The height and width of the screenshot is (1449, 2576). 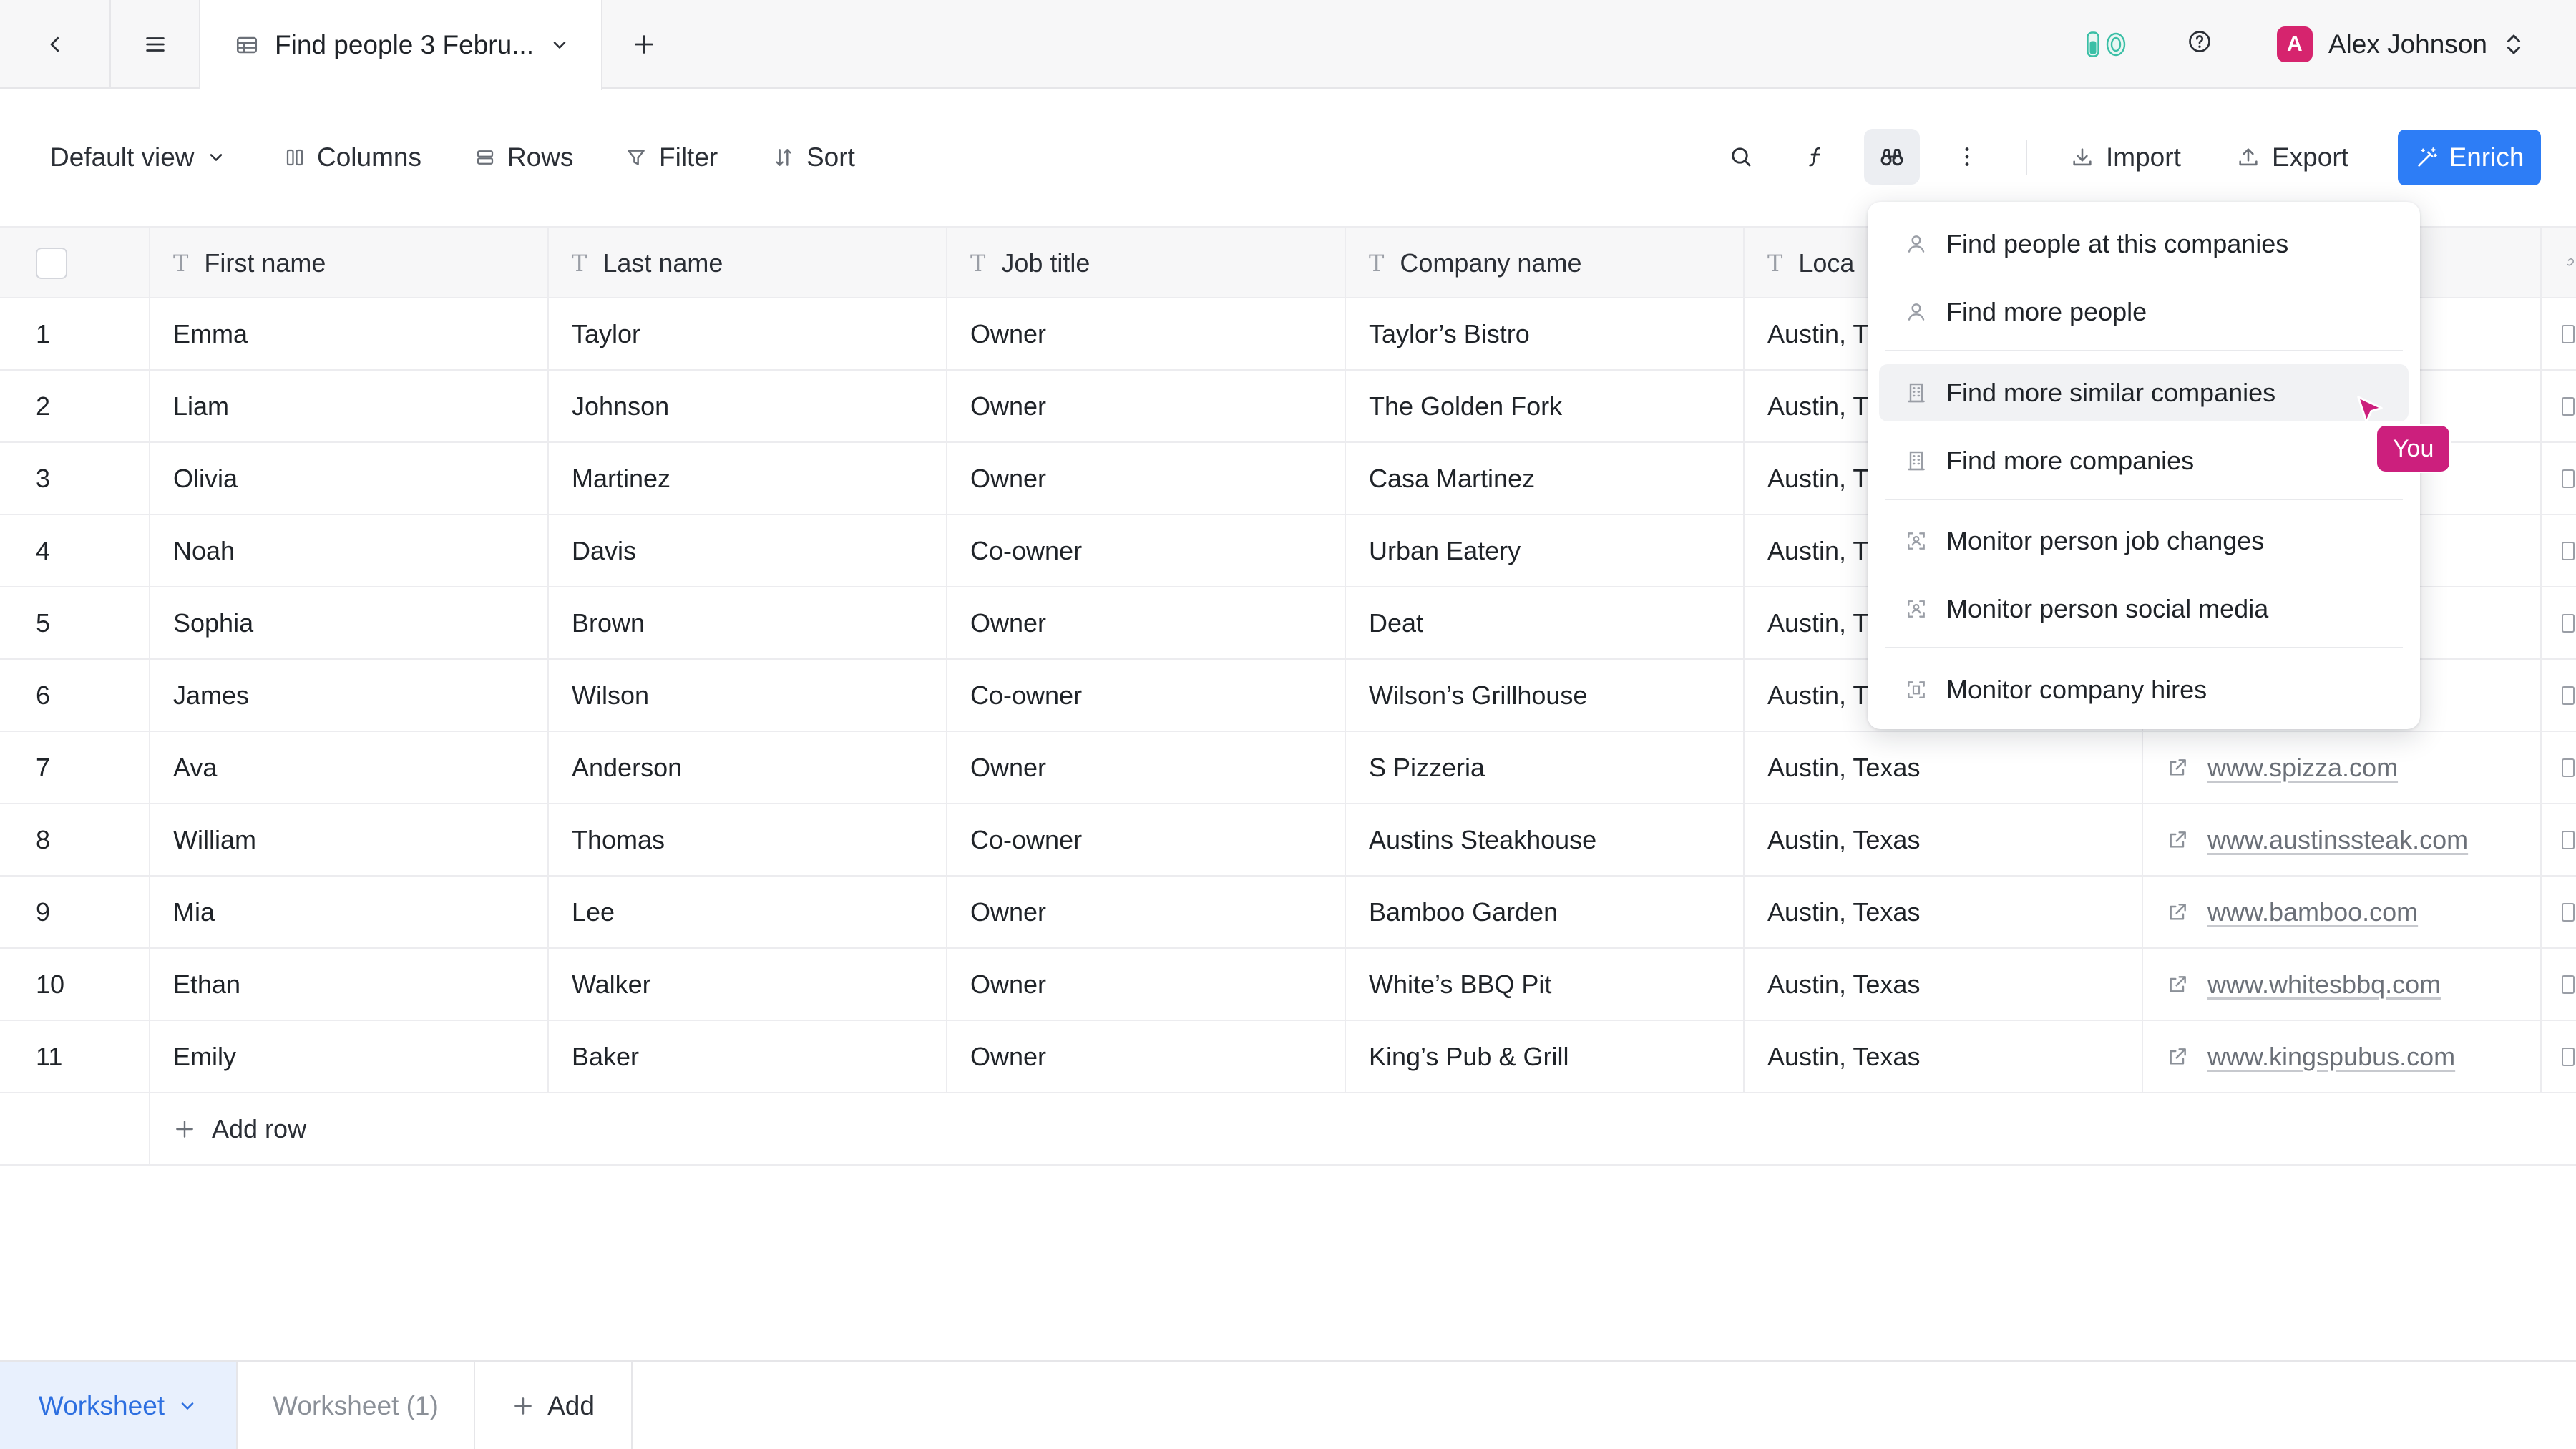 What do you see at coordinates (1546, 478) in the screenshot?
I see `company-name-cell: Casa Martinez` at bounding box center [1546, 478].